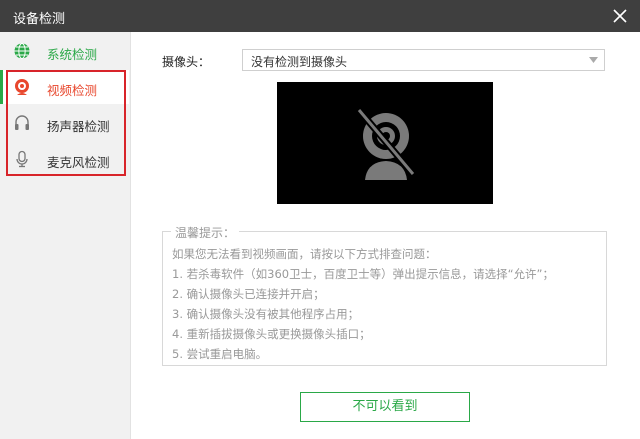 The image size is (640, 439). Describe the element at coordinates (22, 51) in the screenshot. I see `globe-icon` at that location.